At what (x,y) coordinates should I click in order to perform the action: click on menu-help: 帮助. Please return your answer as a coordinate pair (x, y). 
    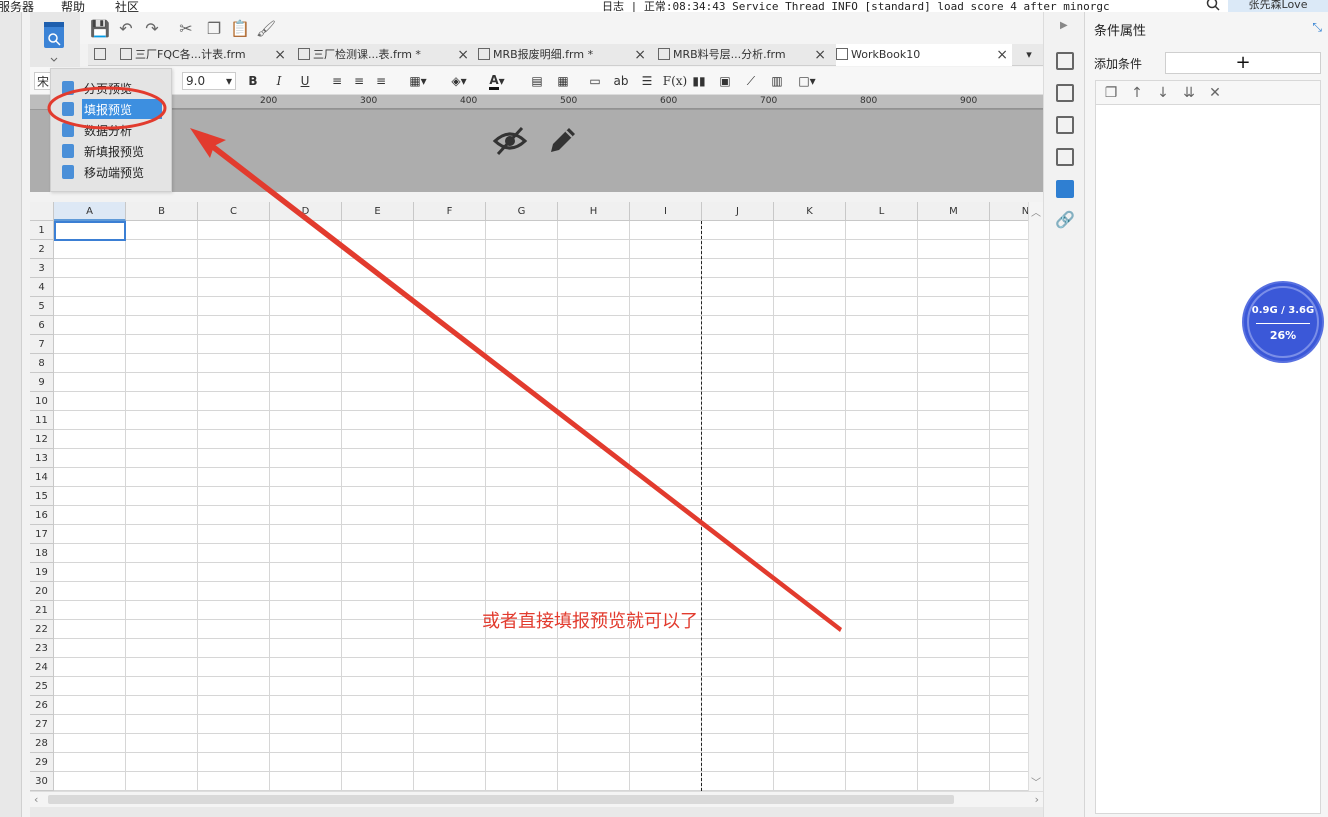
    Looking at the image, I should click on (73, 6).